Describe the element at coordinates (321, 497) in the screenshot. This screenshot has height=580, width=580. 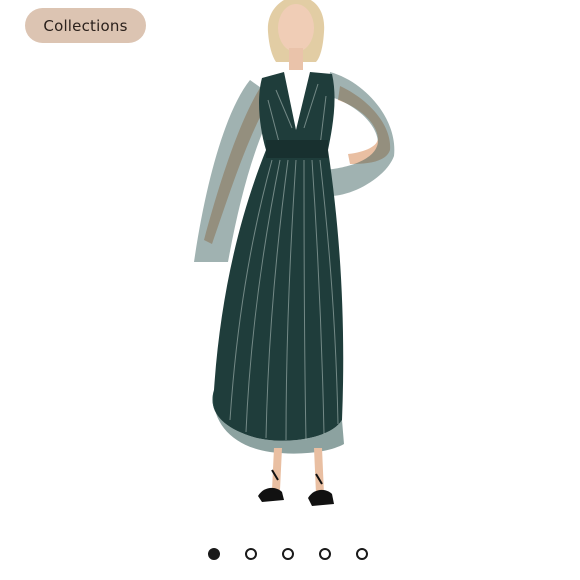
I see `model-right-sandal` at that location.